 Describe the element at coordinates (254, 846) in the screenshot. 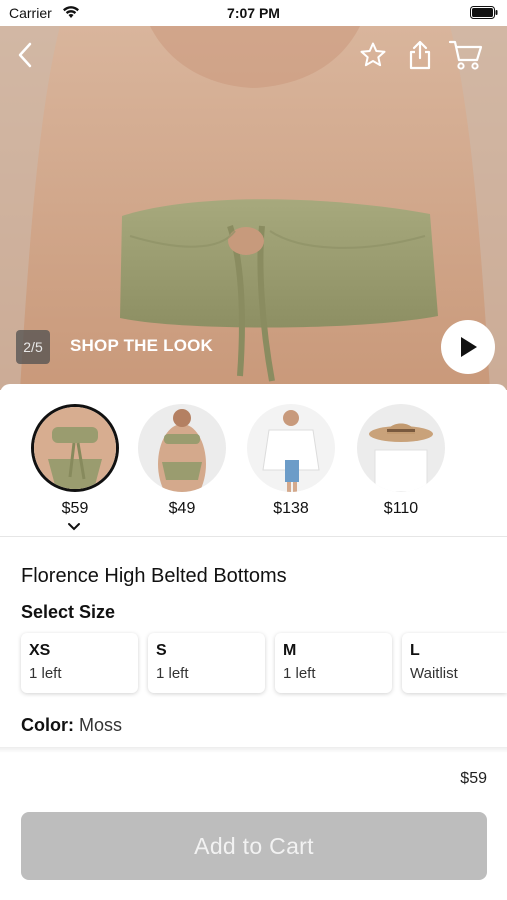

I see `add-to-cart-button: Add to Cart` at that location.